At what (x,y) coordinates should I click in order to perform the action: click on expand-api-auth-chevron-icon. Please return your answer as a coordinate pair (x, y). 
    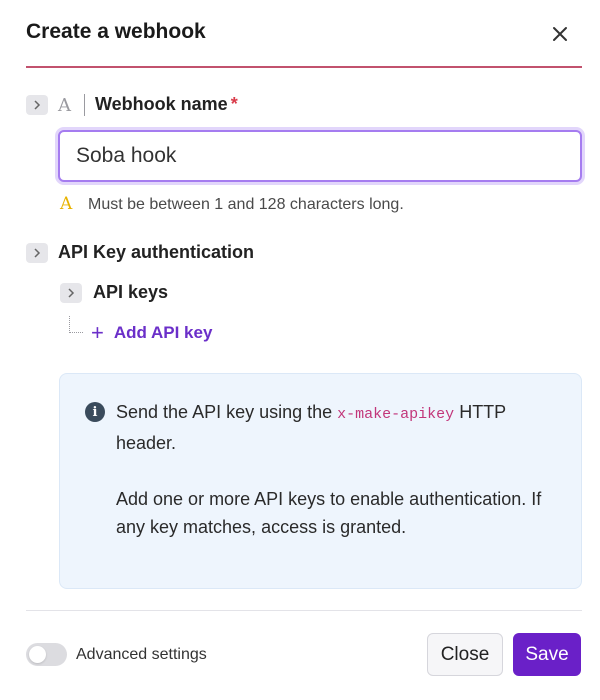
    Looking at the image, I should click on (37, 253).